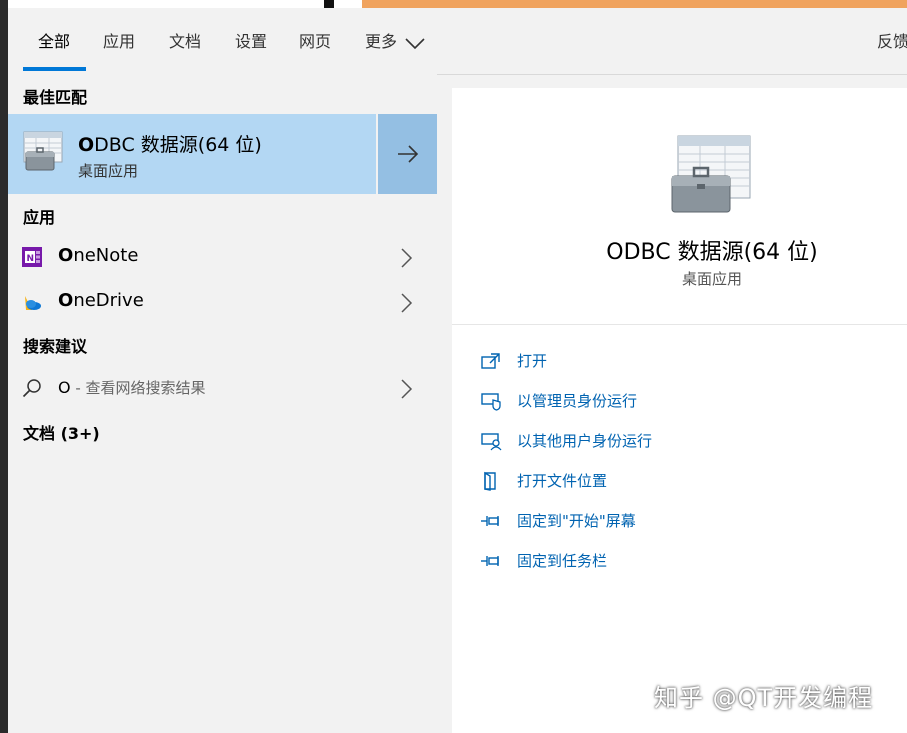 This screenshot has height=733, width=907. What do you see at coordinates (680, 361) in the screenshot?
I see `action-open: 打开` at bounding box center [680, 361].